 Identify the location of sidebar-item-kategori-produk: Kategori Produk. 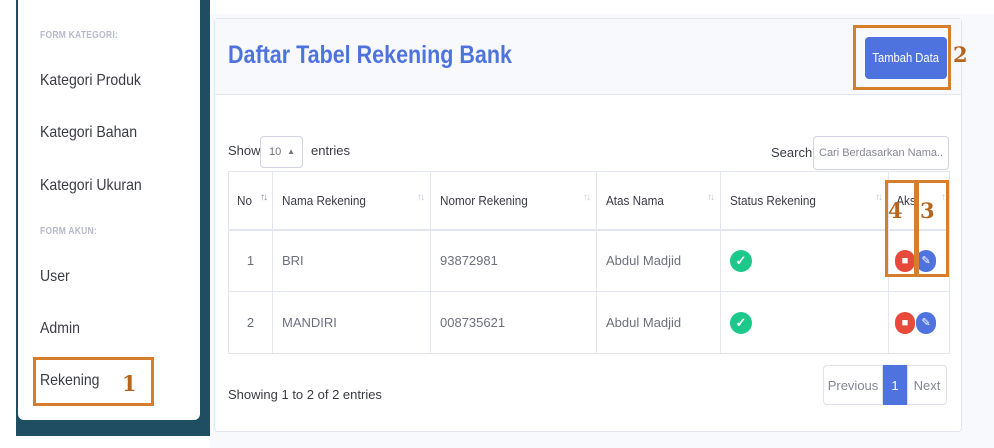
(90, 81).